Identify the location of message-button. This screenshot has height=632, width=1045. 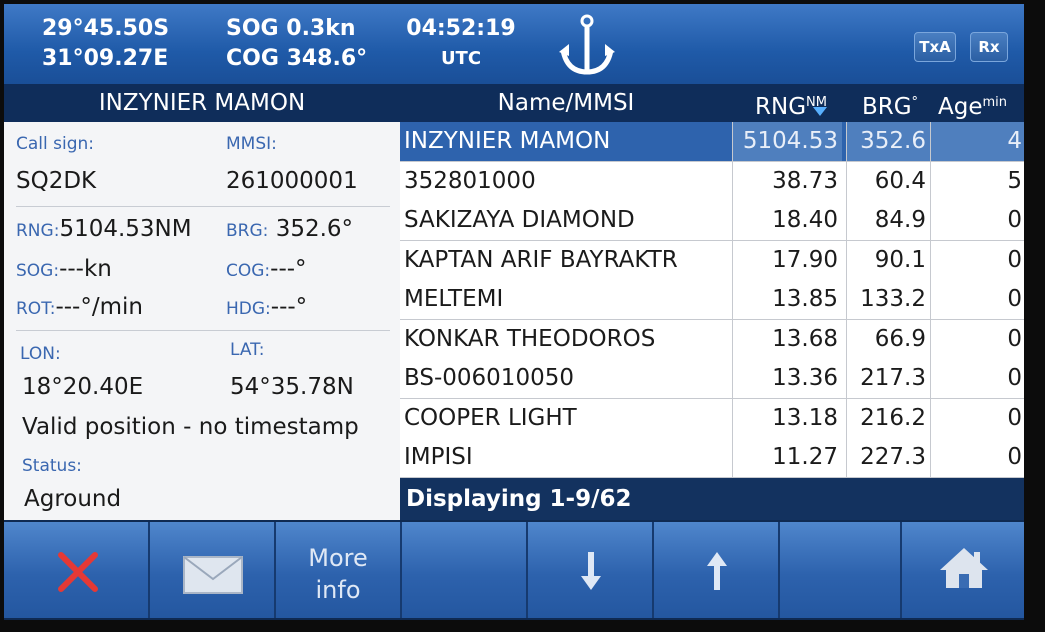
(213, 570).